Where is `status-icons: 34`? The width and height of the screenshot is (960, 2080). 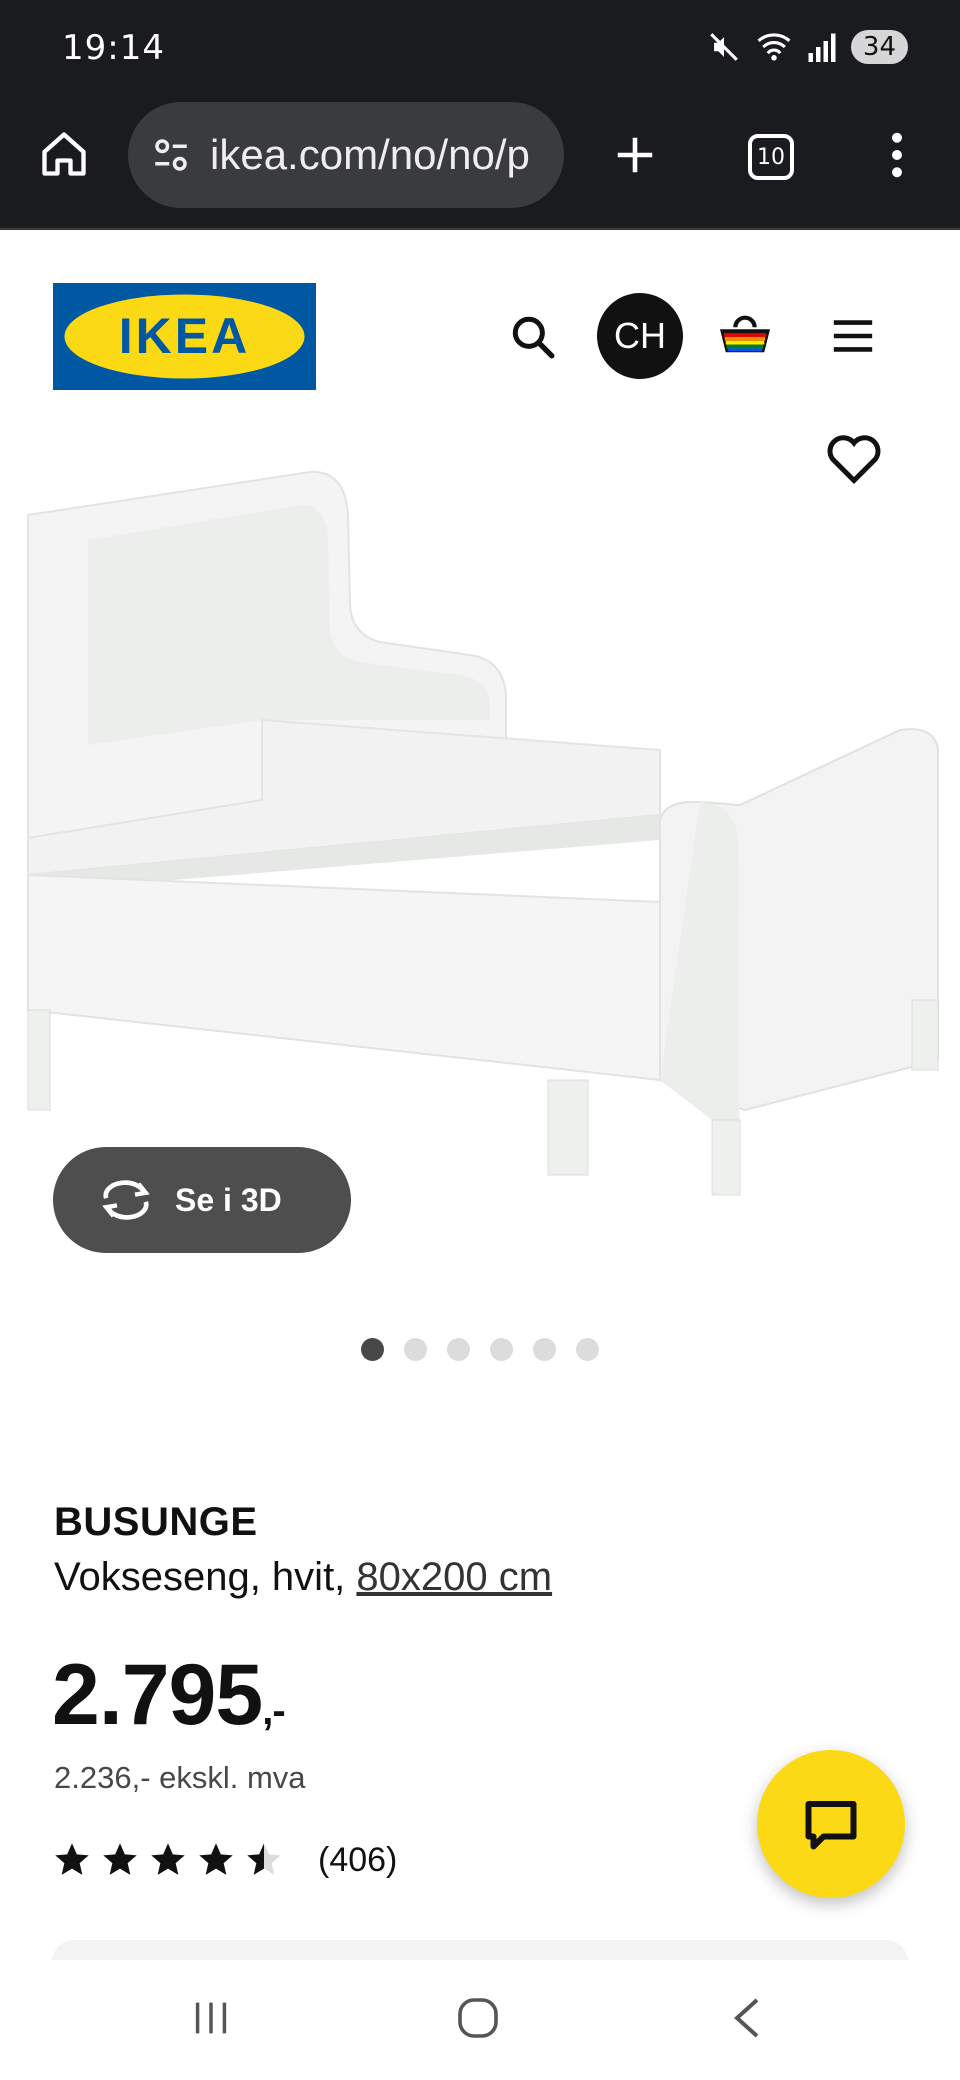 status-icons: 34 is located at coordinates (807, 47).